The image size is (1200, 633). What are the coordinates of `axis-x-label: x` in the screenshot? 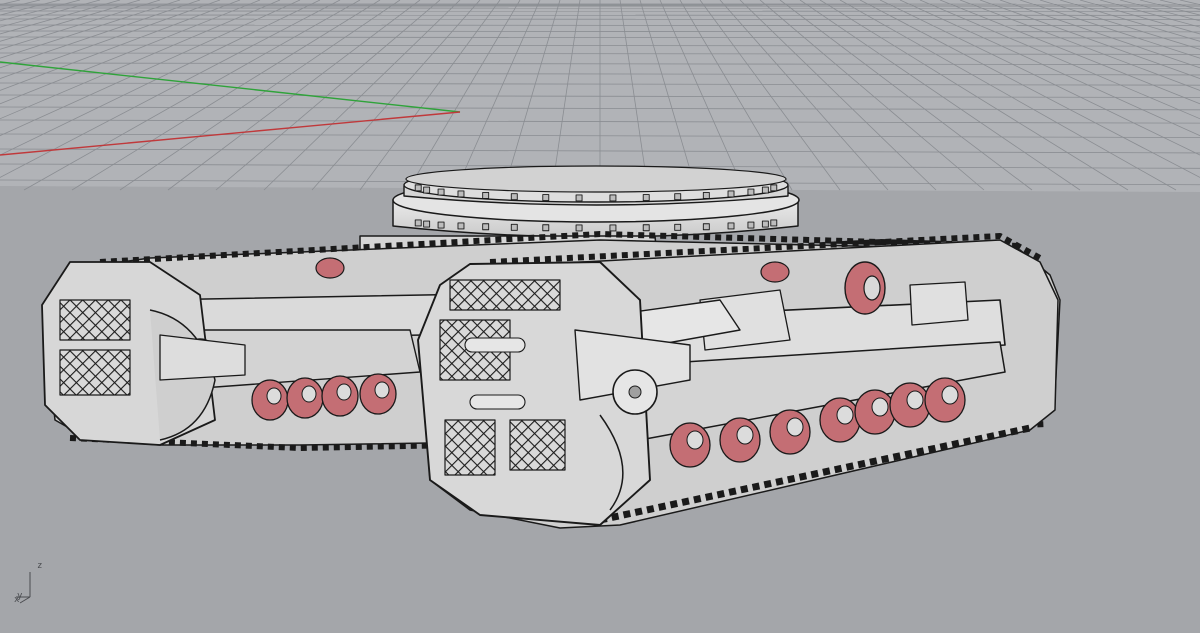 It's located at (17, 600).